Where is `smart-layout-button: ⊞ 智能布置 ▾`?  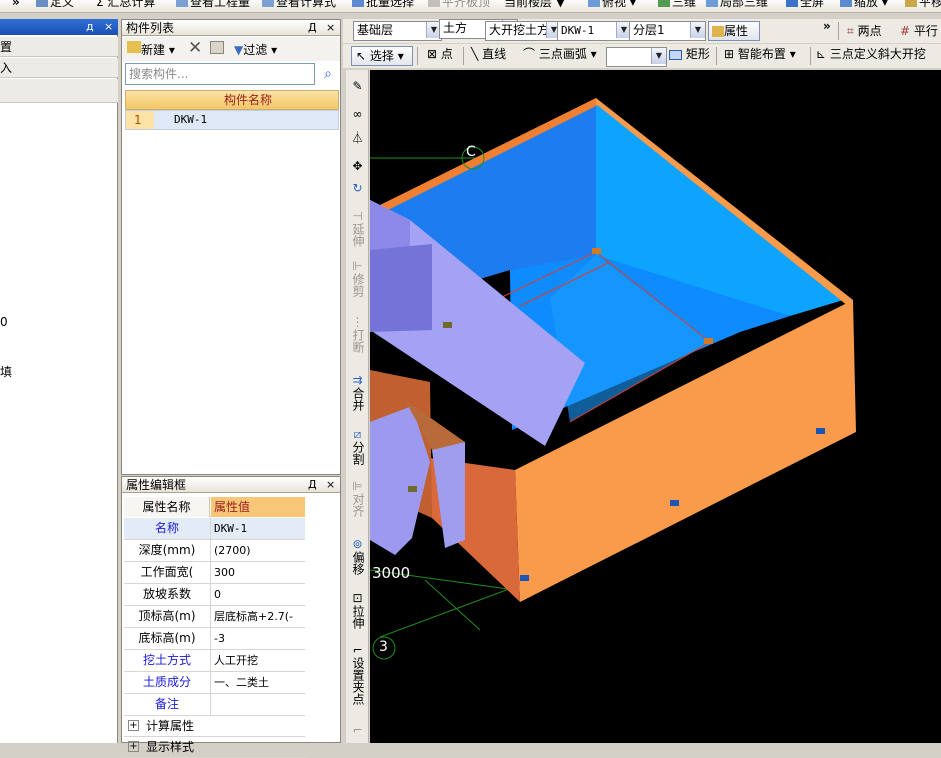
smart-layout-button: ⊞ 智能布置 ▾ is located at coordinates (760, 54).